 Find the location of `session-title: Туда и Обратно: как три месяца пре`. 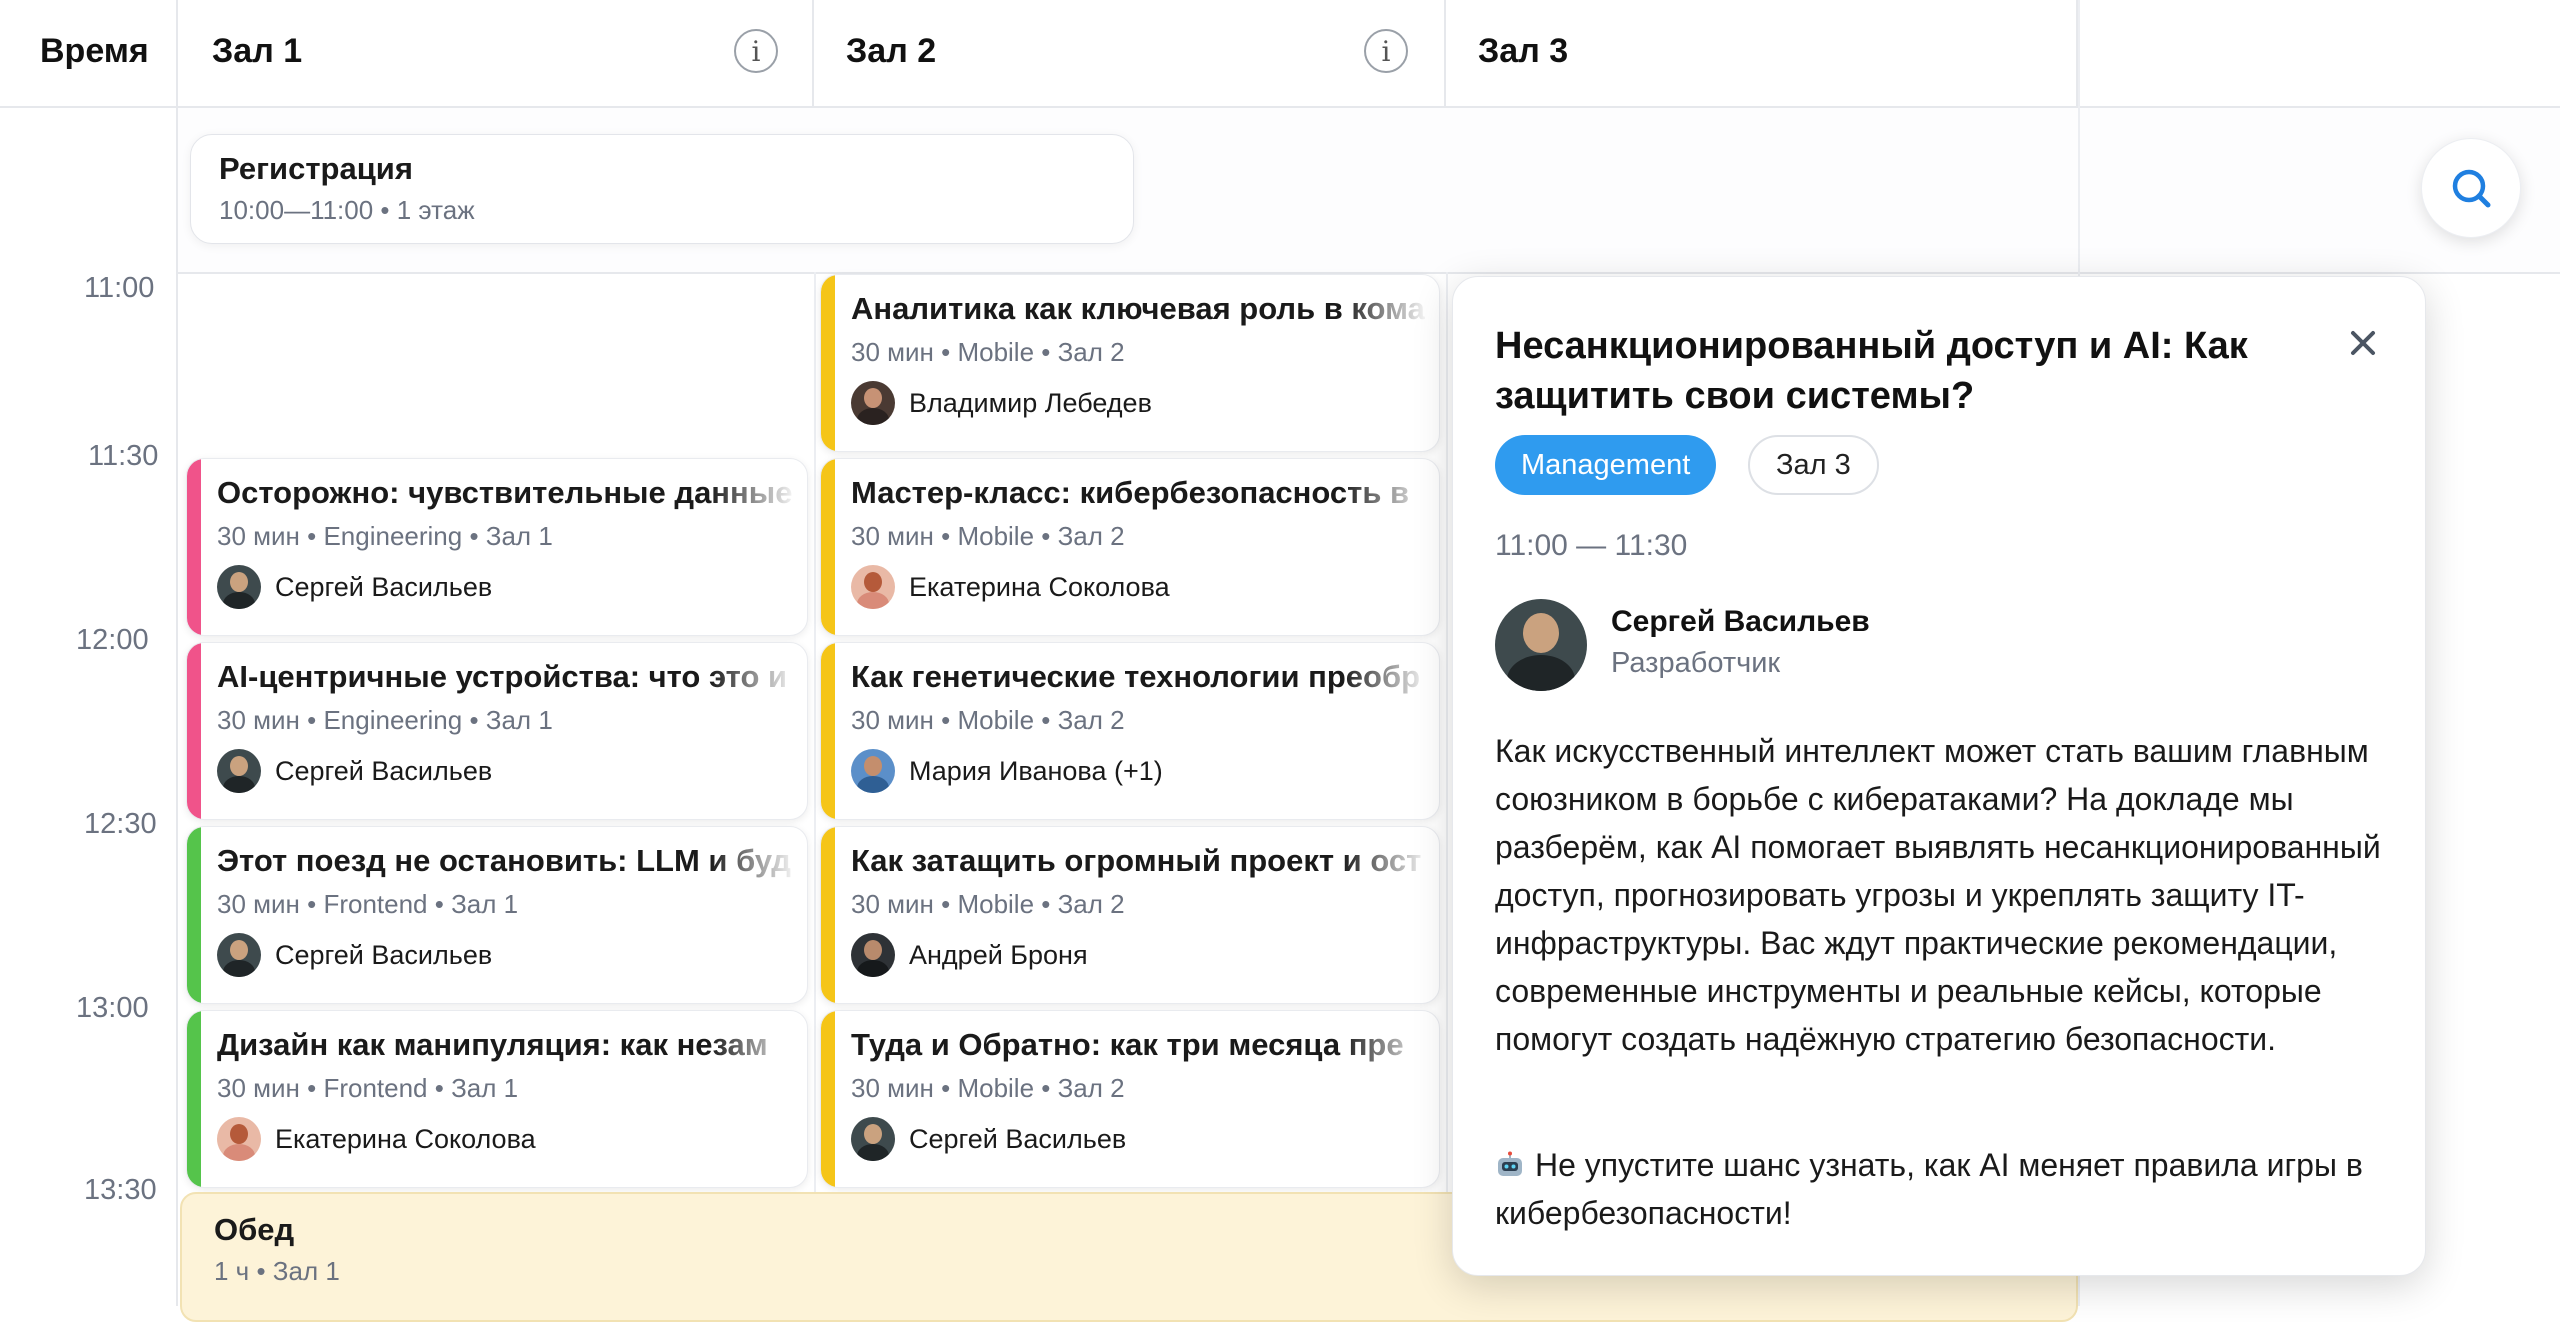

session-title: Туда и Обратно: как три месяца пре is located at coordinates (1127, 1044).